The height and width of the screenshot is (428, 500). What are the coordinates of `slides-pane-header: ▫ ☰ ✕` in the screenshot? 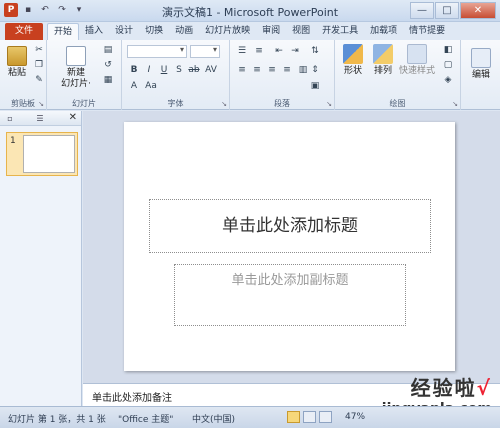 It's located at (40, 118).